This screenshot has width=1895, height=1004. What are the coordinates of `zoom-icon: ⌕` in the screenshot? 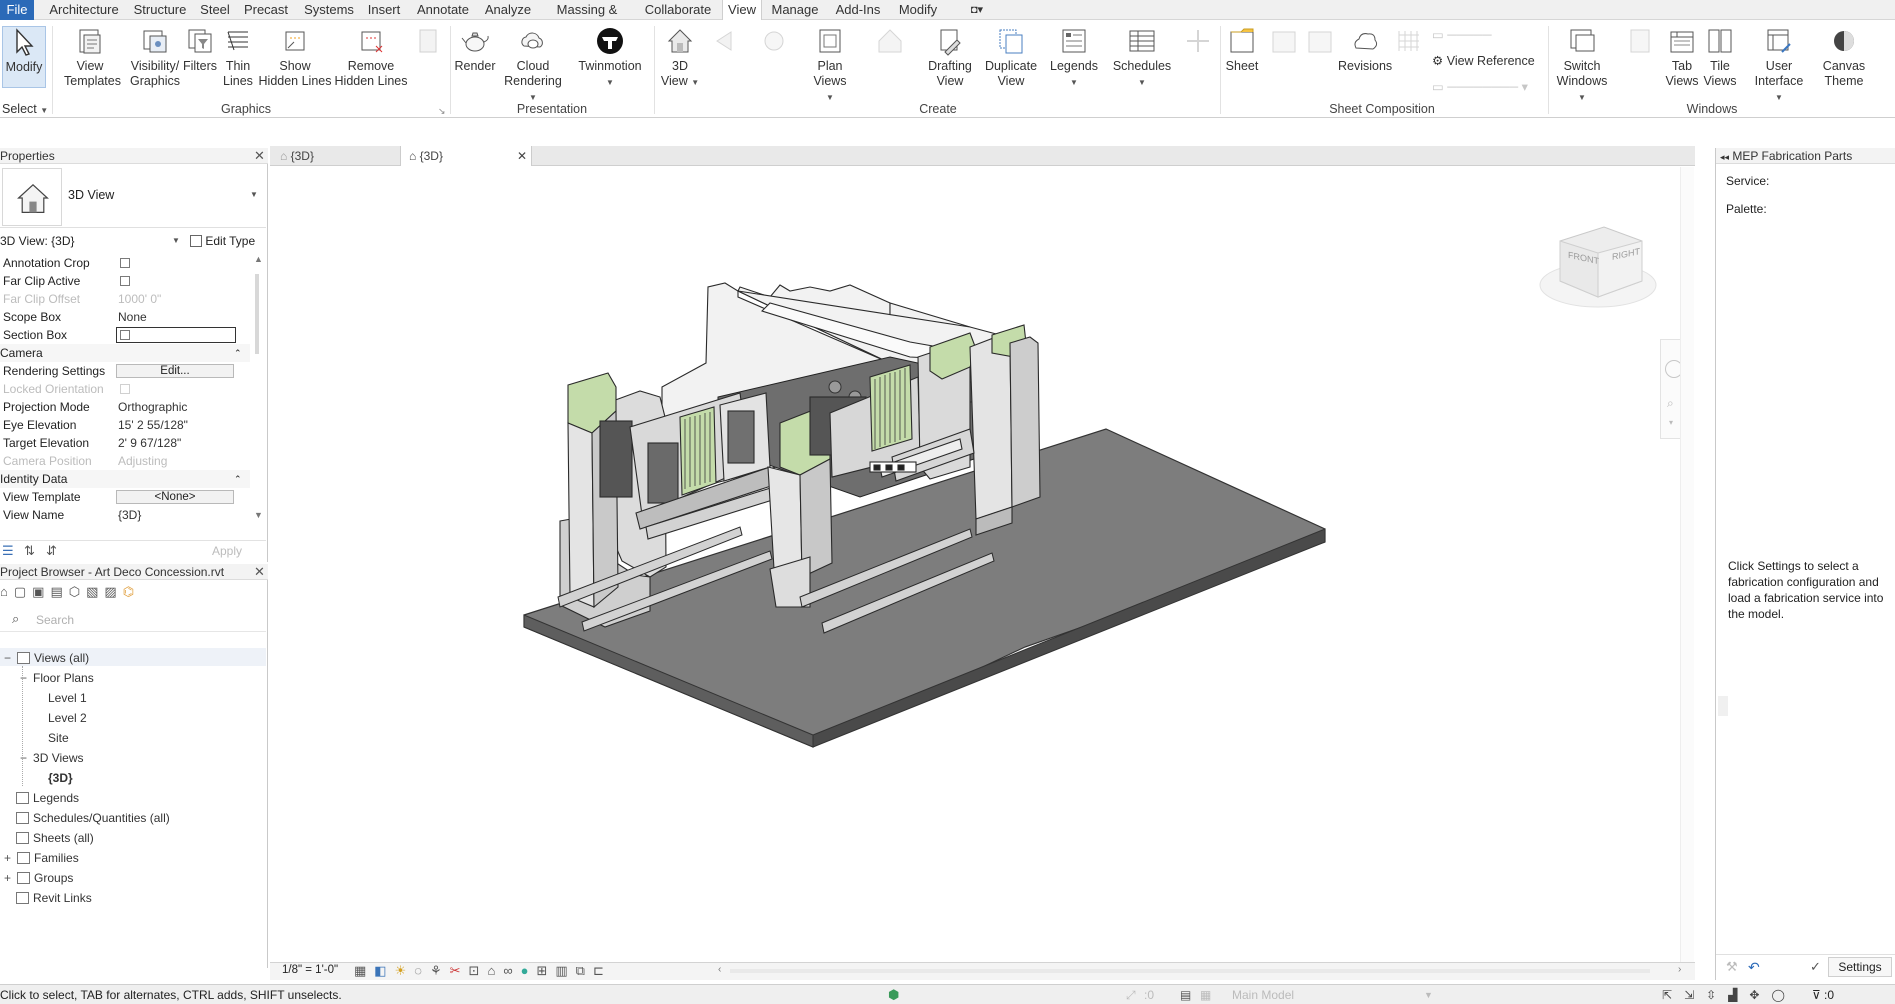 It's located at (1670, 403).